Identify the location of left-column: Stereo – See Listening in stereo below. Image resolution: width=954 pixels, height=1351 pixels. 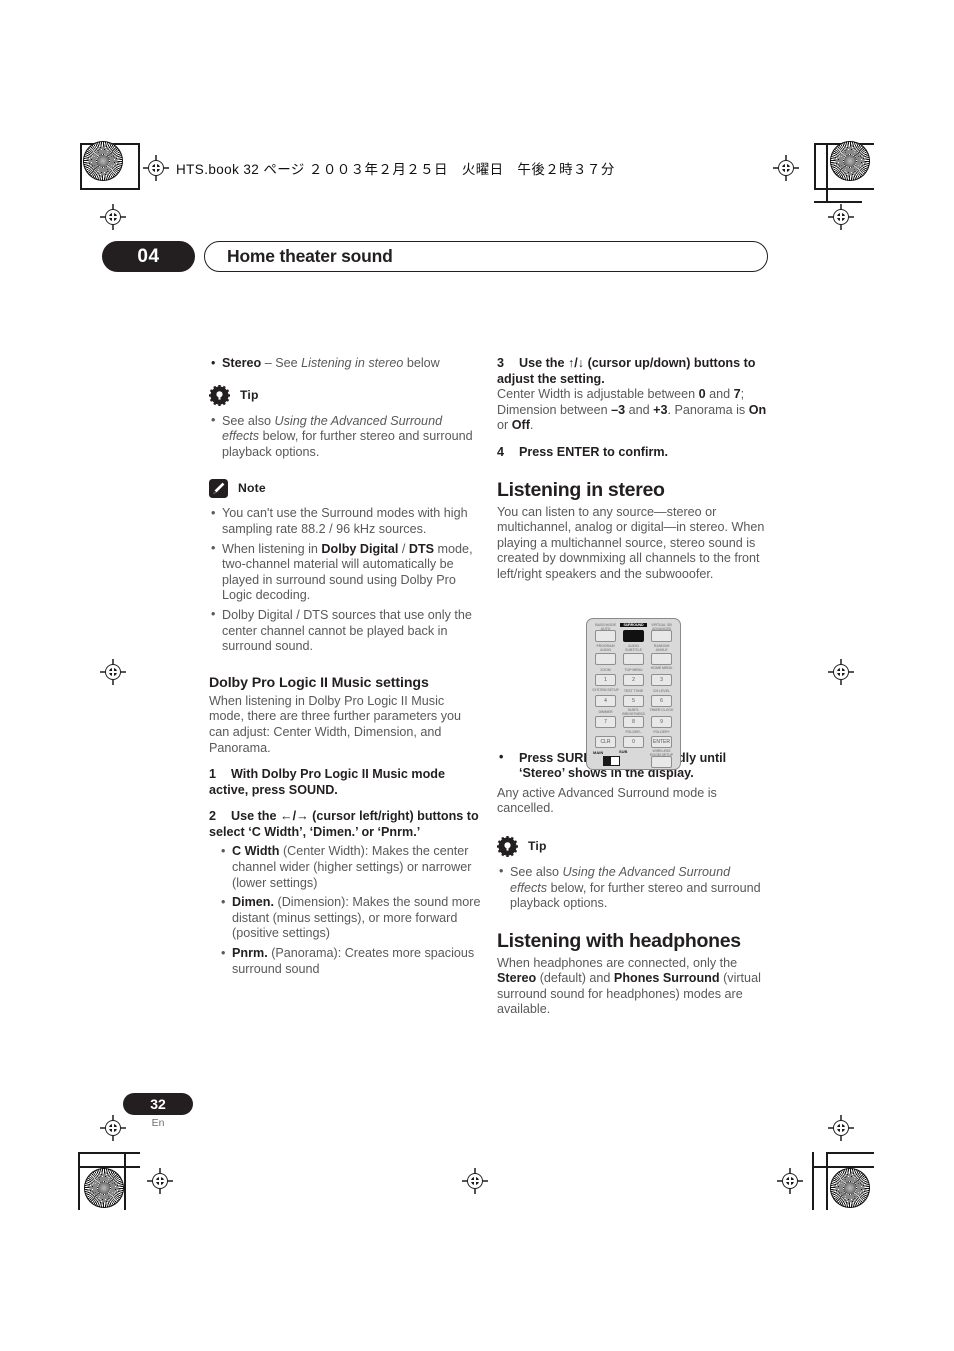
(345, 668).